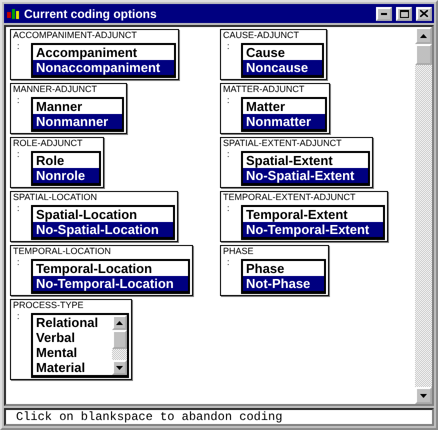 This screenshot has height=430, width=438. I want to click on maximize-icon, so click(404, 14).